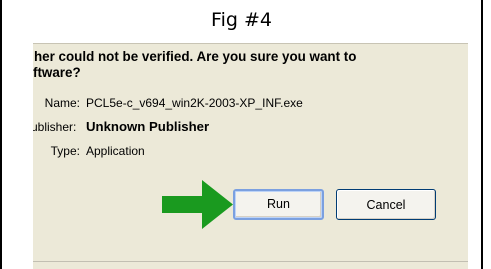  Describe the element at coordinates (482, 134) in the screenshot. I see `page-border-right` at that location.